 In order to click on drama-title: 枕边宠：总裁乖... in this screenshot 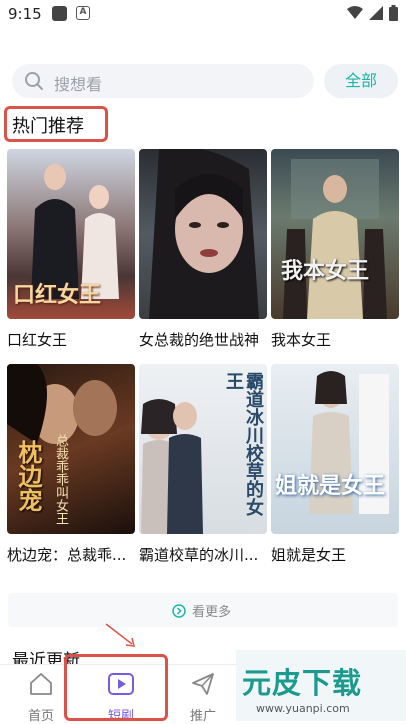, I will do `click(67, 555)`.